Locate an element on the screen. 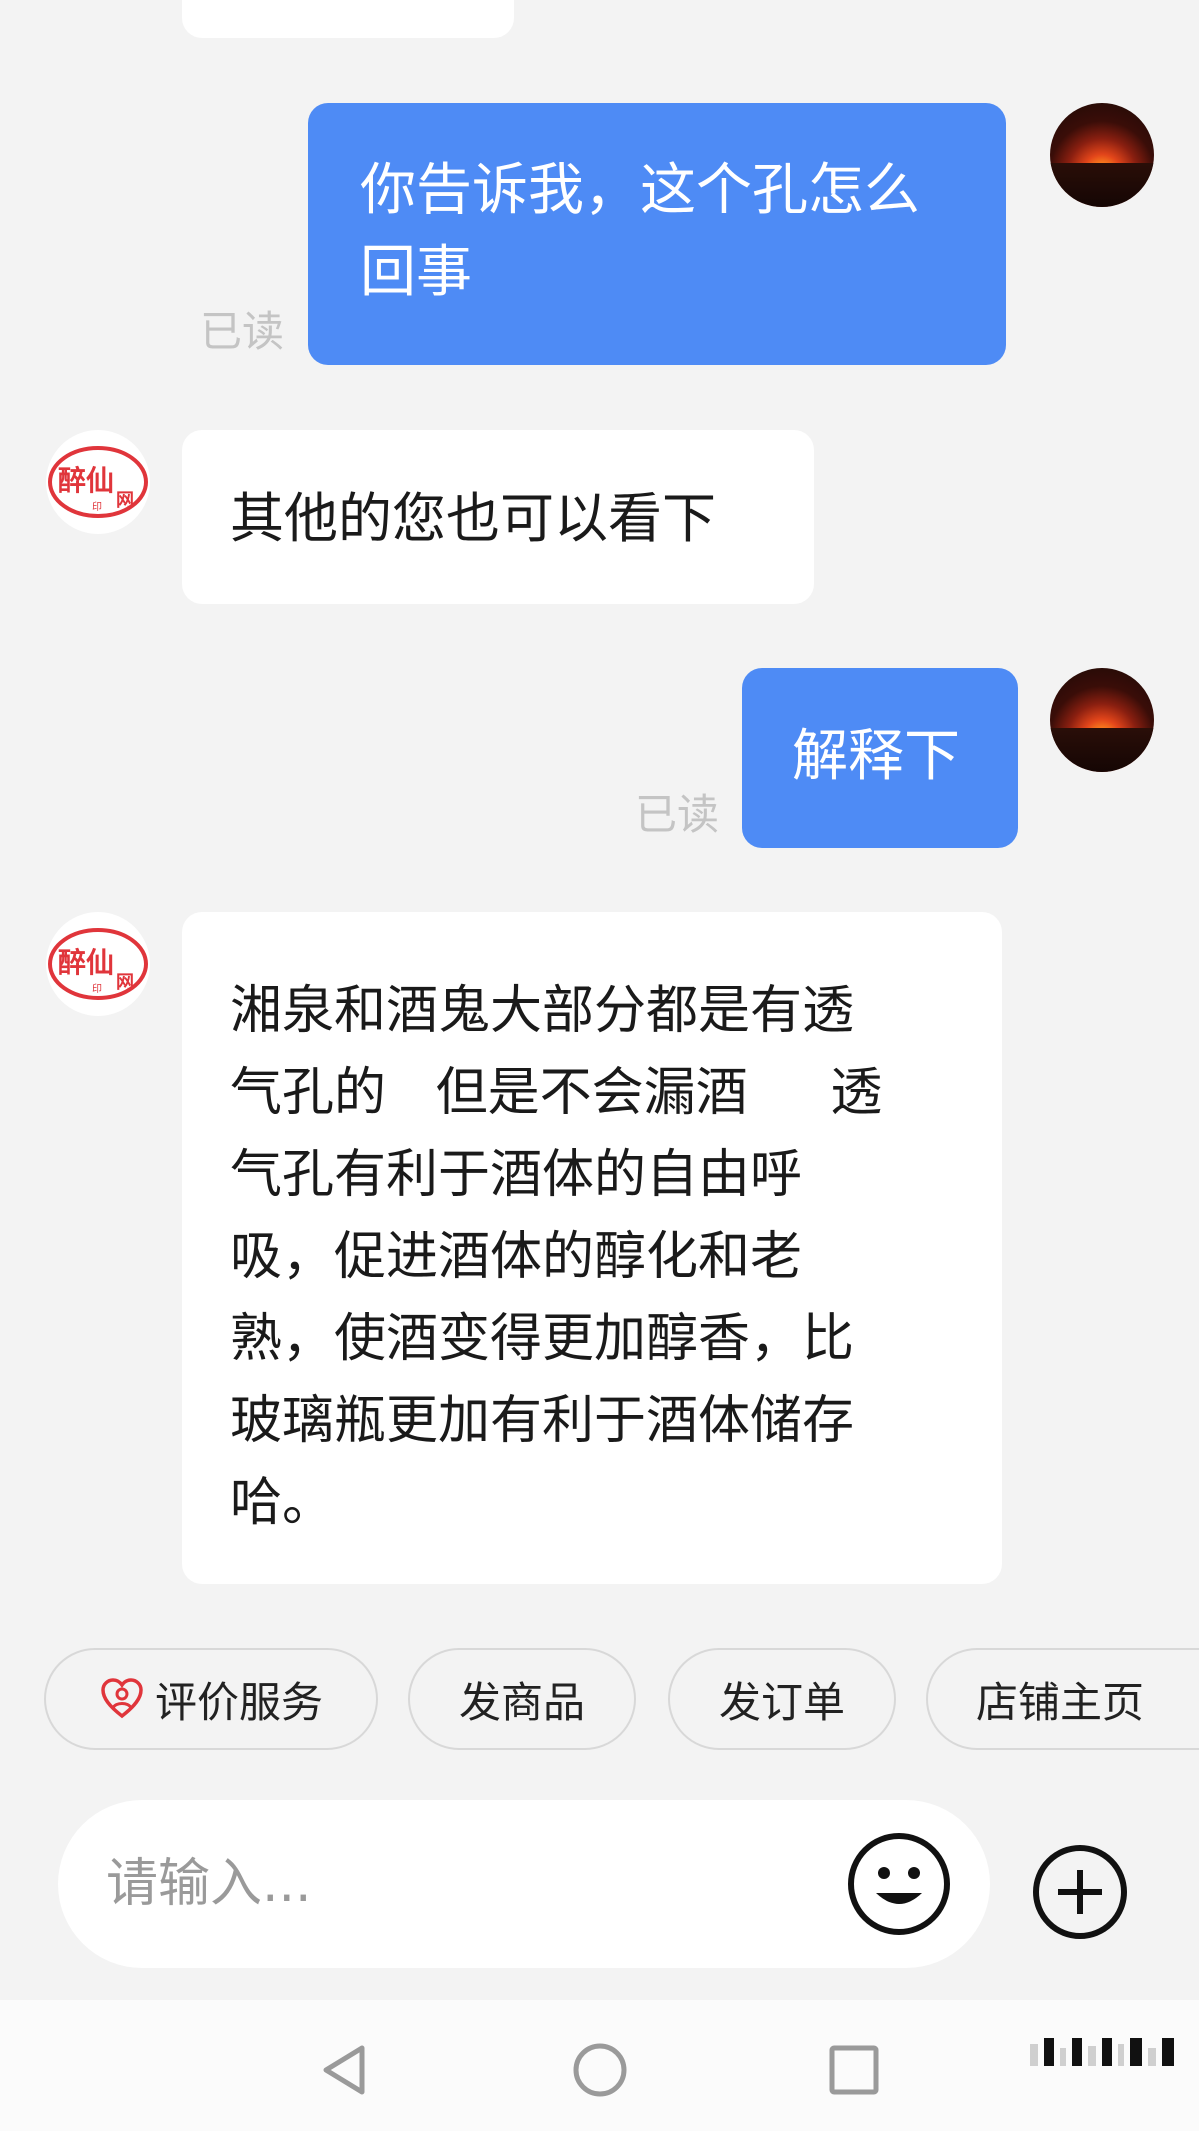 The width and height of the screenshot is (1199, 2131). system-navigation-bar is located at coordinates (599, 2065).